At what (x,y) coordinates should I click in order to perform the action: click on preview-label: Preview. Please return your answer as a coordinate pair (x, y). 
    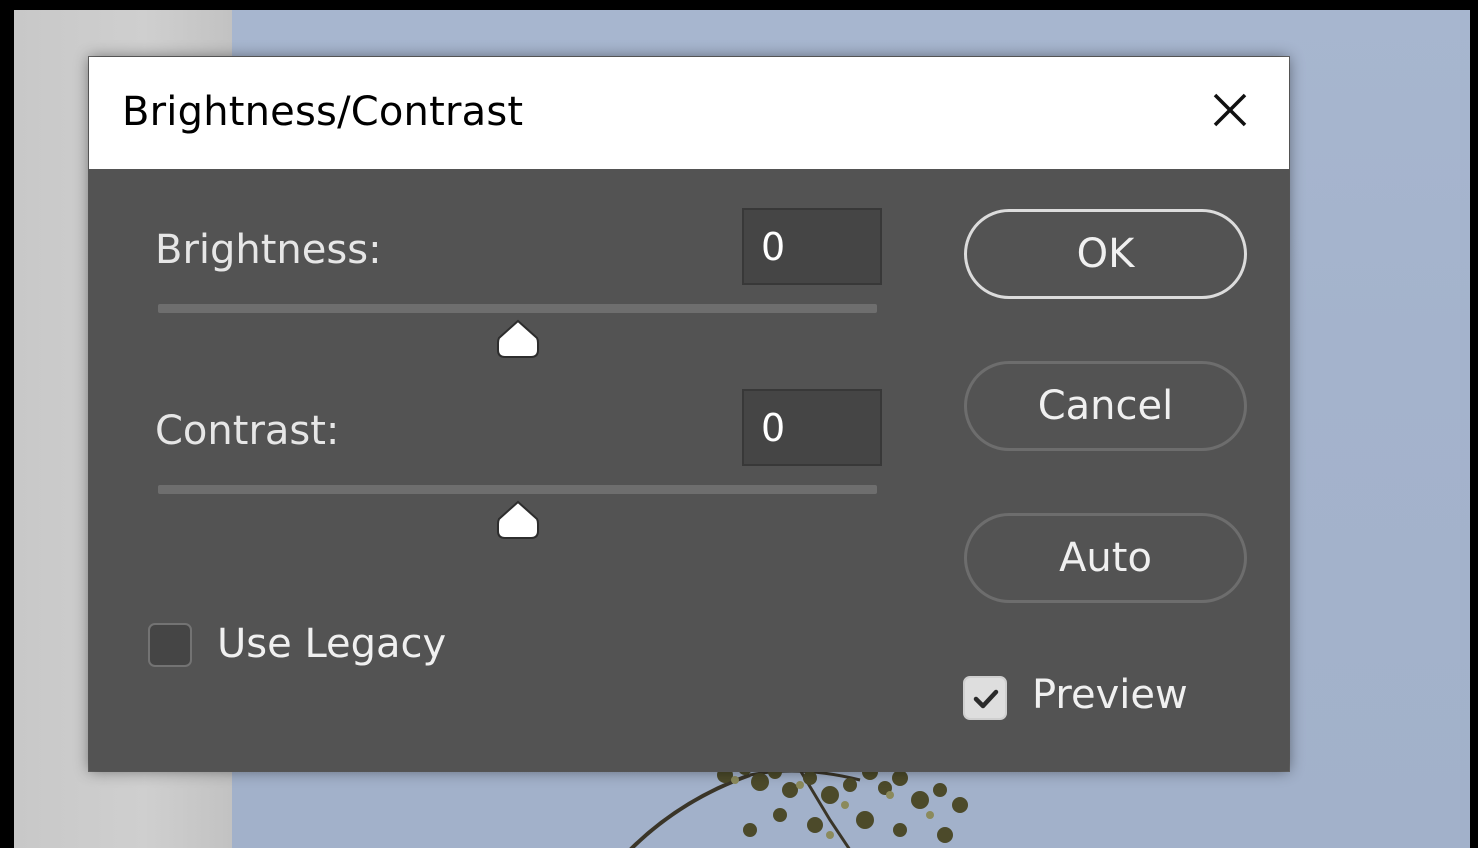
    Looking at the image, I should click on (1110, 695).